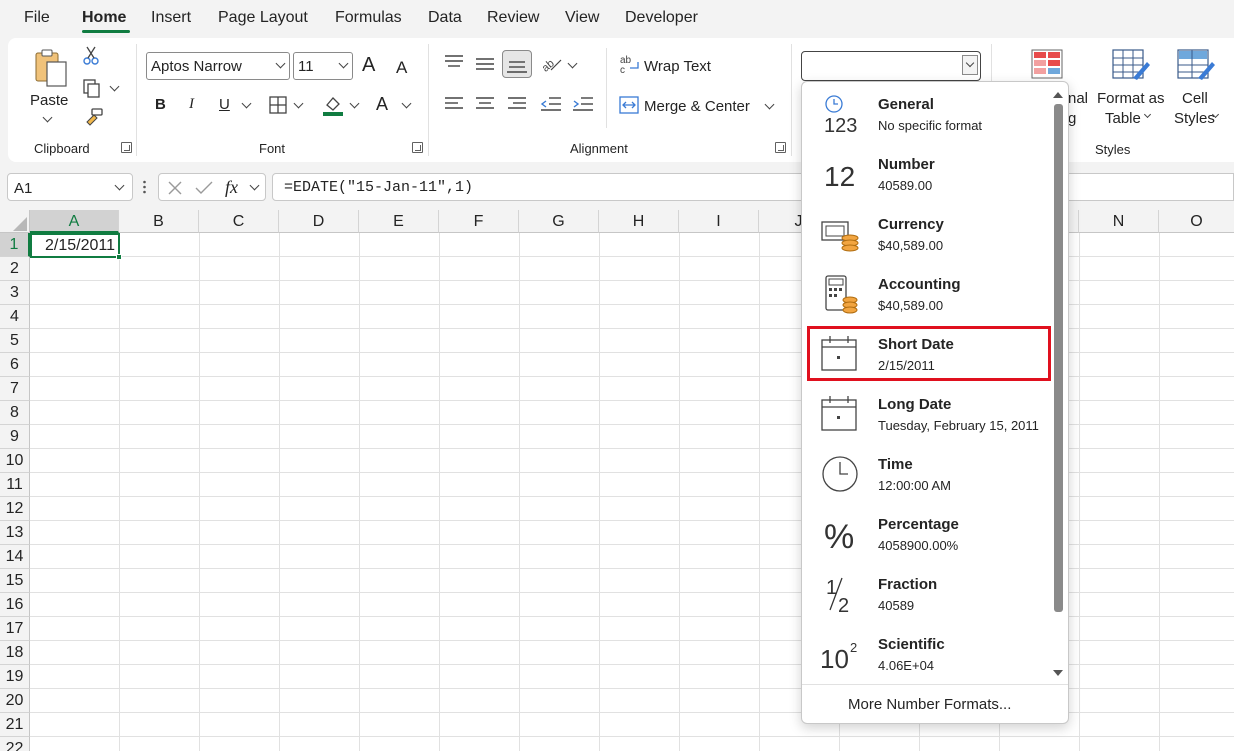  Describe the element at coordinates (417, 147) in the screenshot. I see `font-launcher-icon` at that location.